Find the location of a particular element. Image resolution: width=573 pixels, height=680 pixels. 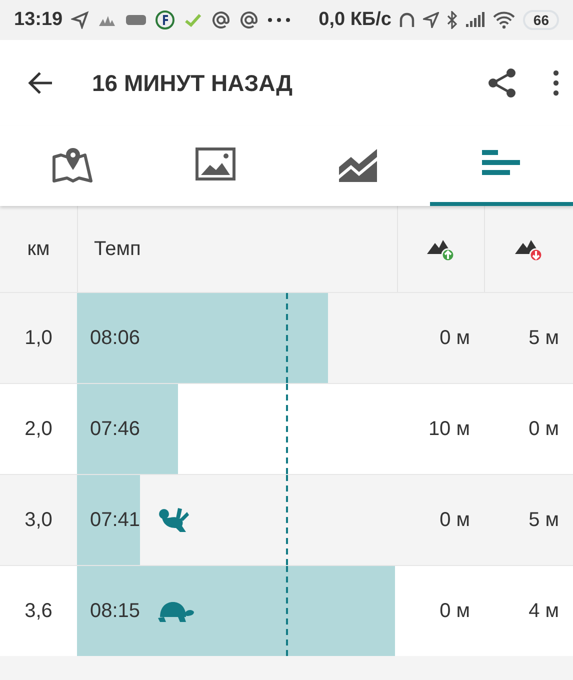

table-cell-text: 1,0 is located at coordinates (38, 338).